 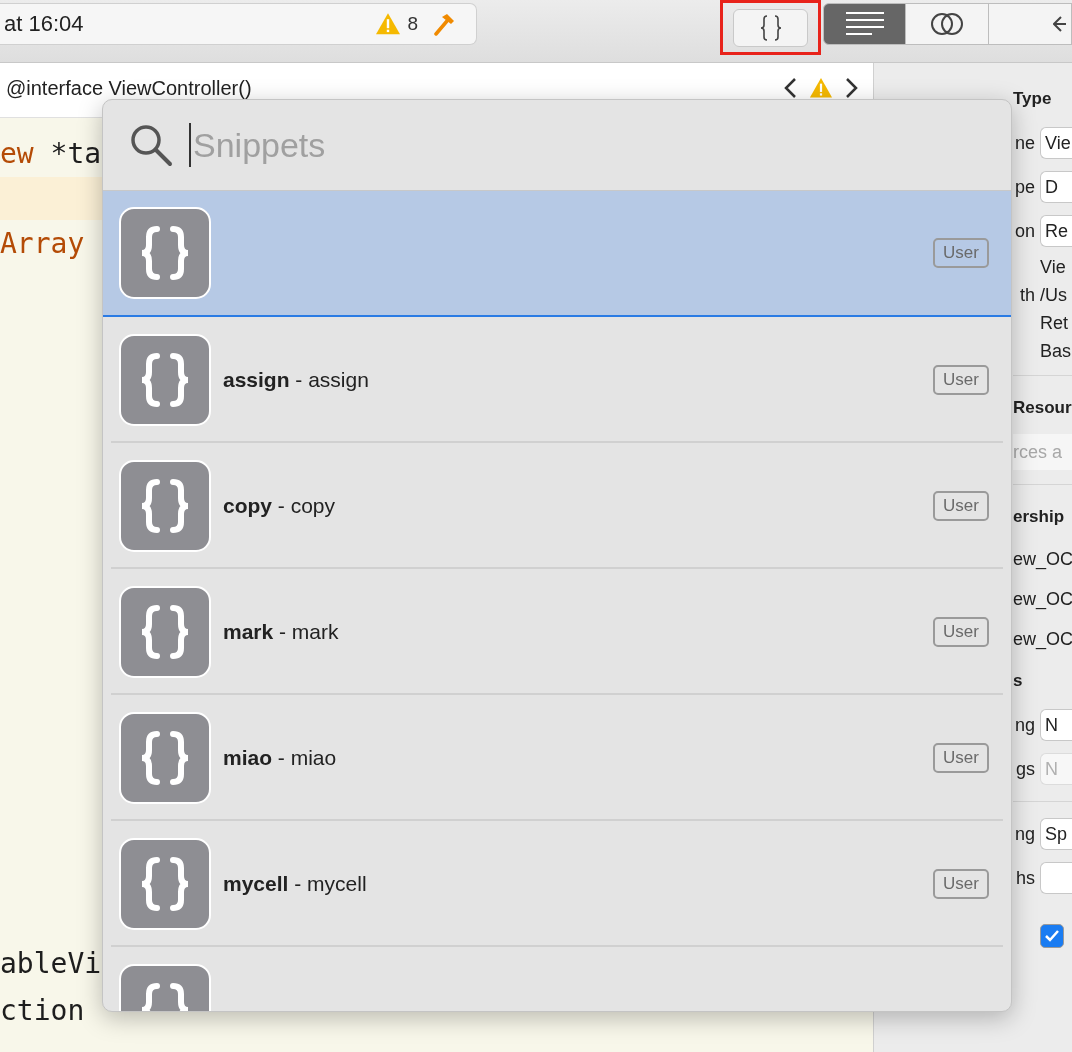 I want to click on search-icon, so click(x=151, y=145).